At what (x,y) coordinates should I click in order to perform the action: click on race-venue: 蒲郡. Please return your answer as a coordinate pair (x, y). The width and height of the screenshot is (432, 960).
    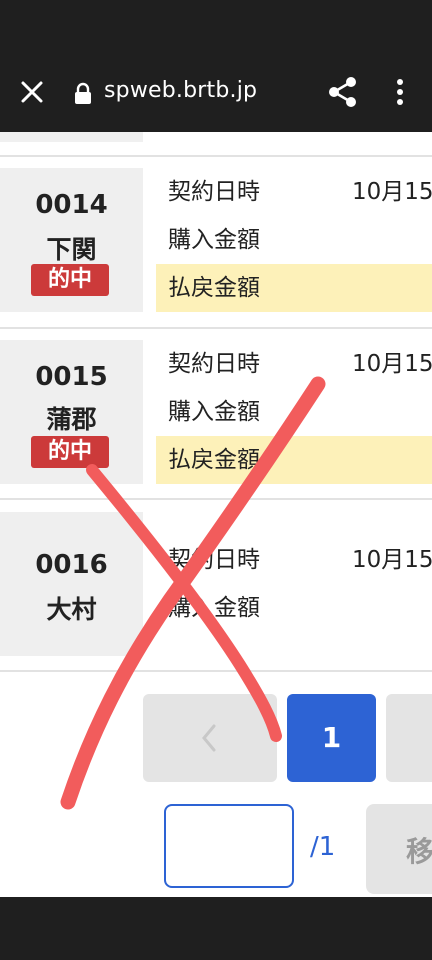
    Looking at the image, I should click on (71, 419).